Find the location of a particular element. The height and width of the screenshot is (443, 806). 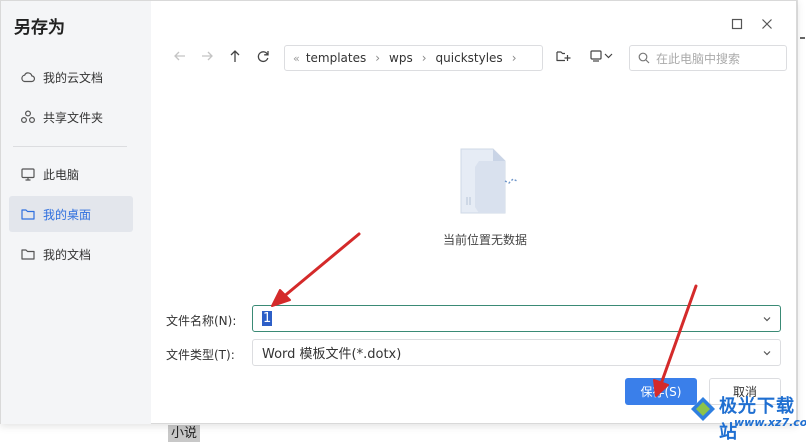

empty-state-text: 当前位置无数据 is located at coordinates (485, 240).